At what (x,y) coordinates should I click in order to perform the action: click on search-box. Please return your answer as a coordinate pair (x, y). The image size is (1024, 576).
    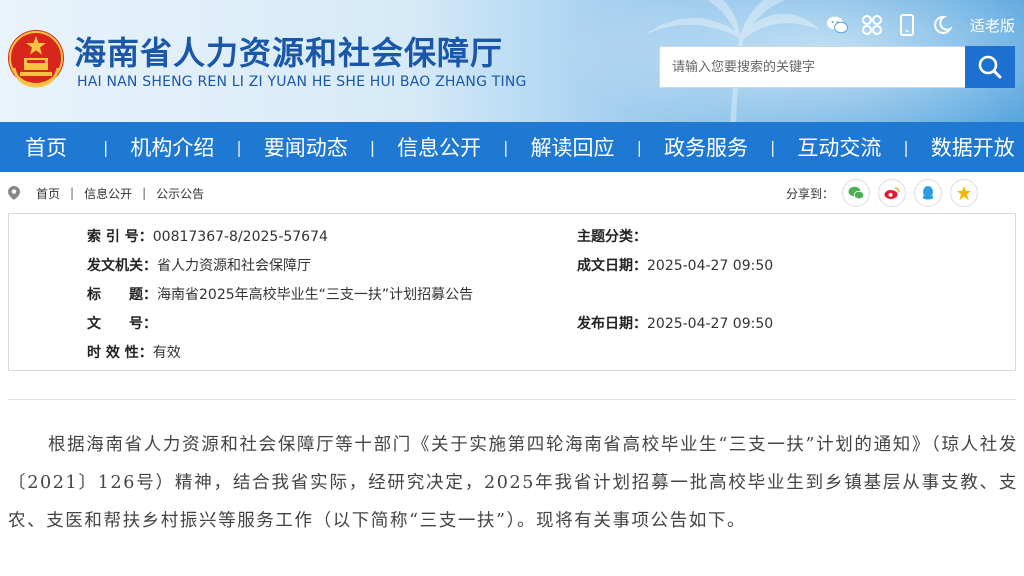
    Looking at the image, I should click on (837, 67).